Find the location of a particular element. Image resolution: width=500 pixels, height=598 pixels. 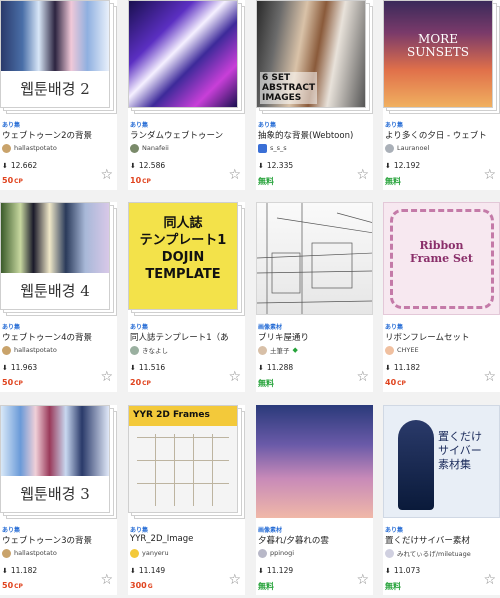

author: CHYEE is located at coordinates (402, 350).